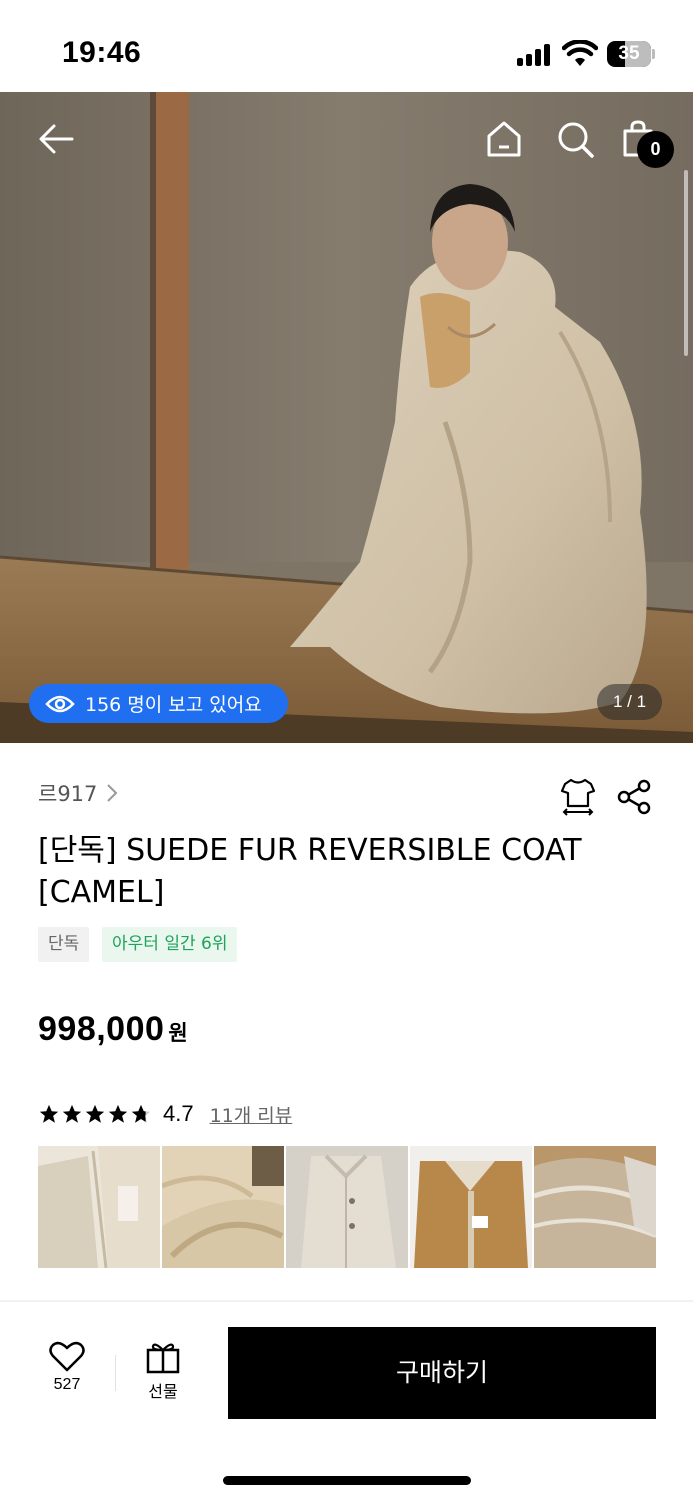 This screenshot has height=1500, width=693. Describe the element at coordinates (101, 1029) in the screenshot. I see `price-value: 998,000` at that location.